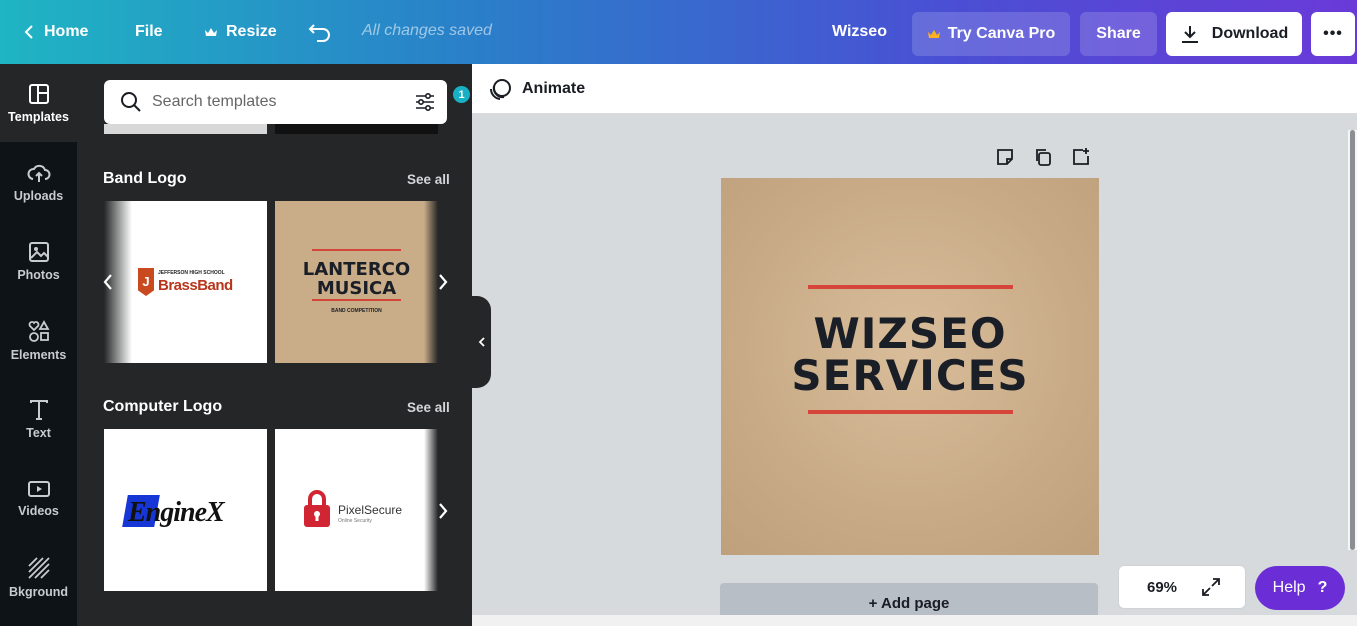 The width and height of the screenshot is (1357, 626). Describe the element at coordinates (428, 179) in the screenshot. I see `see-all-band-logo: See all` at that location.